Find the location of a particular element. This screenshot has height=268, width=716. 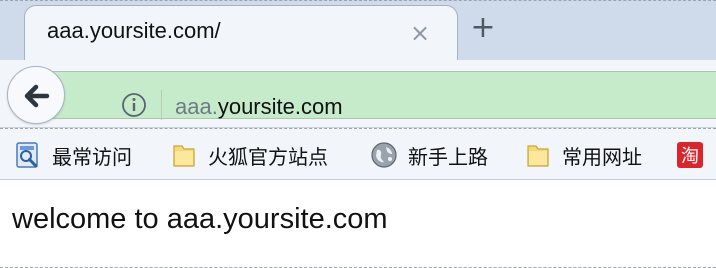

bookmark-label: 常用网址 is located at coordinates (602, 156).